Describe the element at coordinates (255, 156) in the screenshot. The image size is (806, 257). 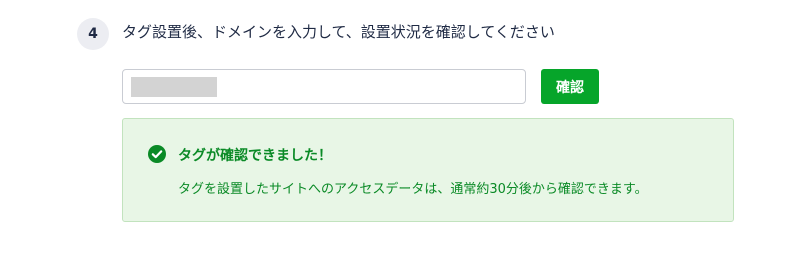
I see `success-title: タグが確認できました！` at that location.